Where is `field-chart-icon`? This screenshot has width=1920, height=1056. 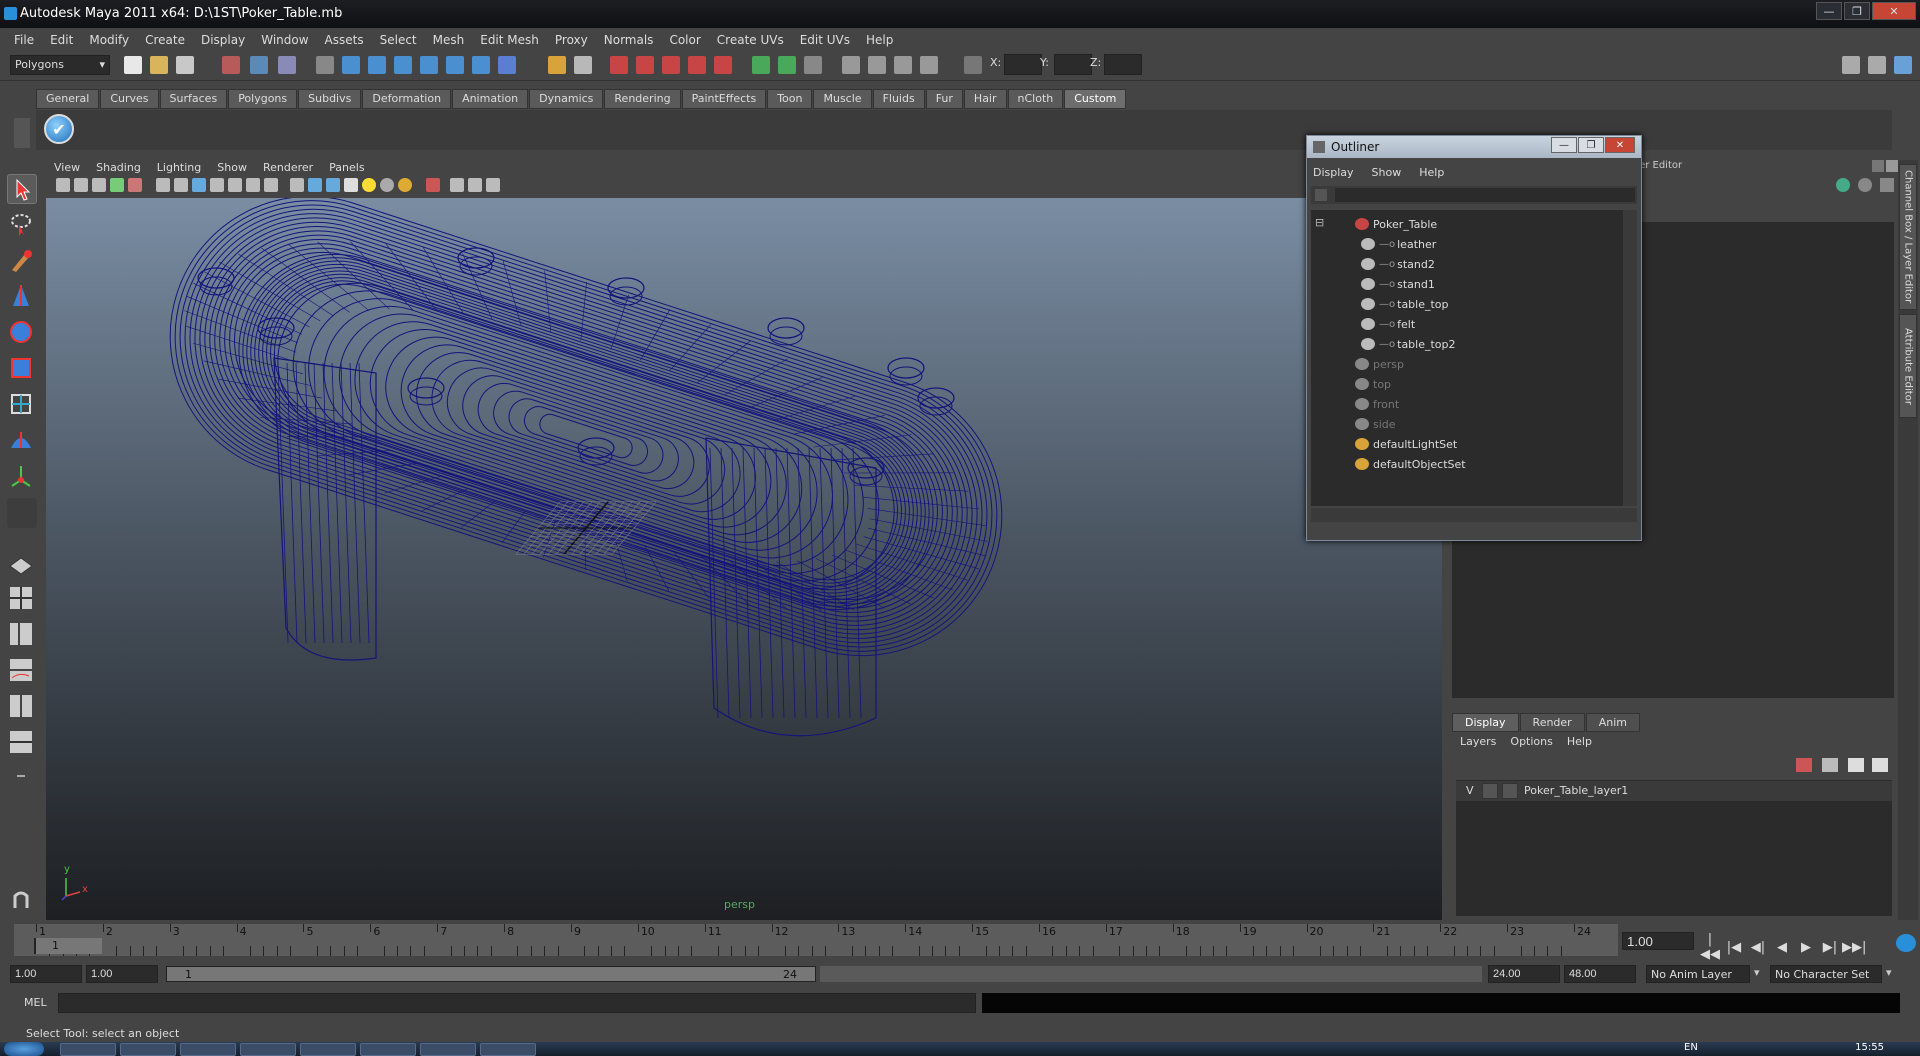
field-chart-icon is located at coordinates (235, 185).